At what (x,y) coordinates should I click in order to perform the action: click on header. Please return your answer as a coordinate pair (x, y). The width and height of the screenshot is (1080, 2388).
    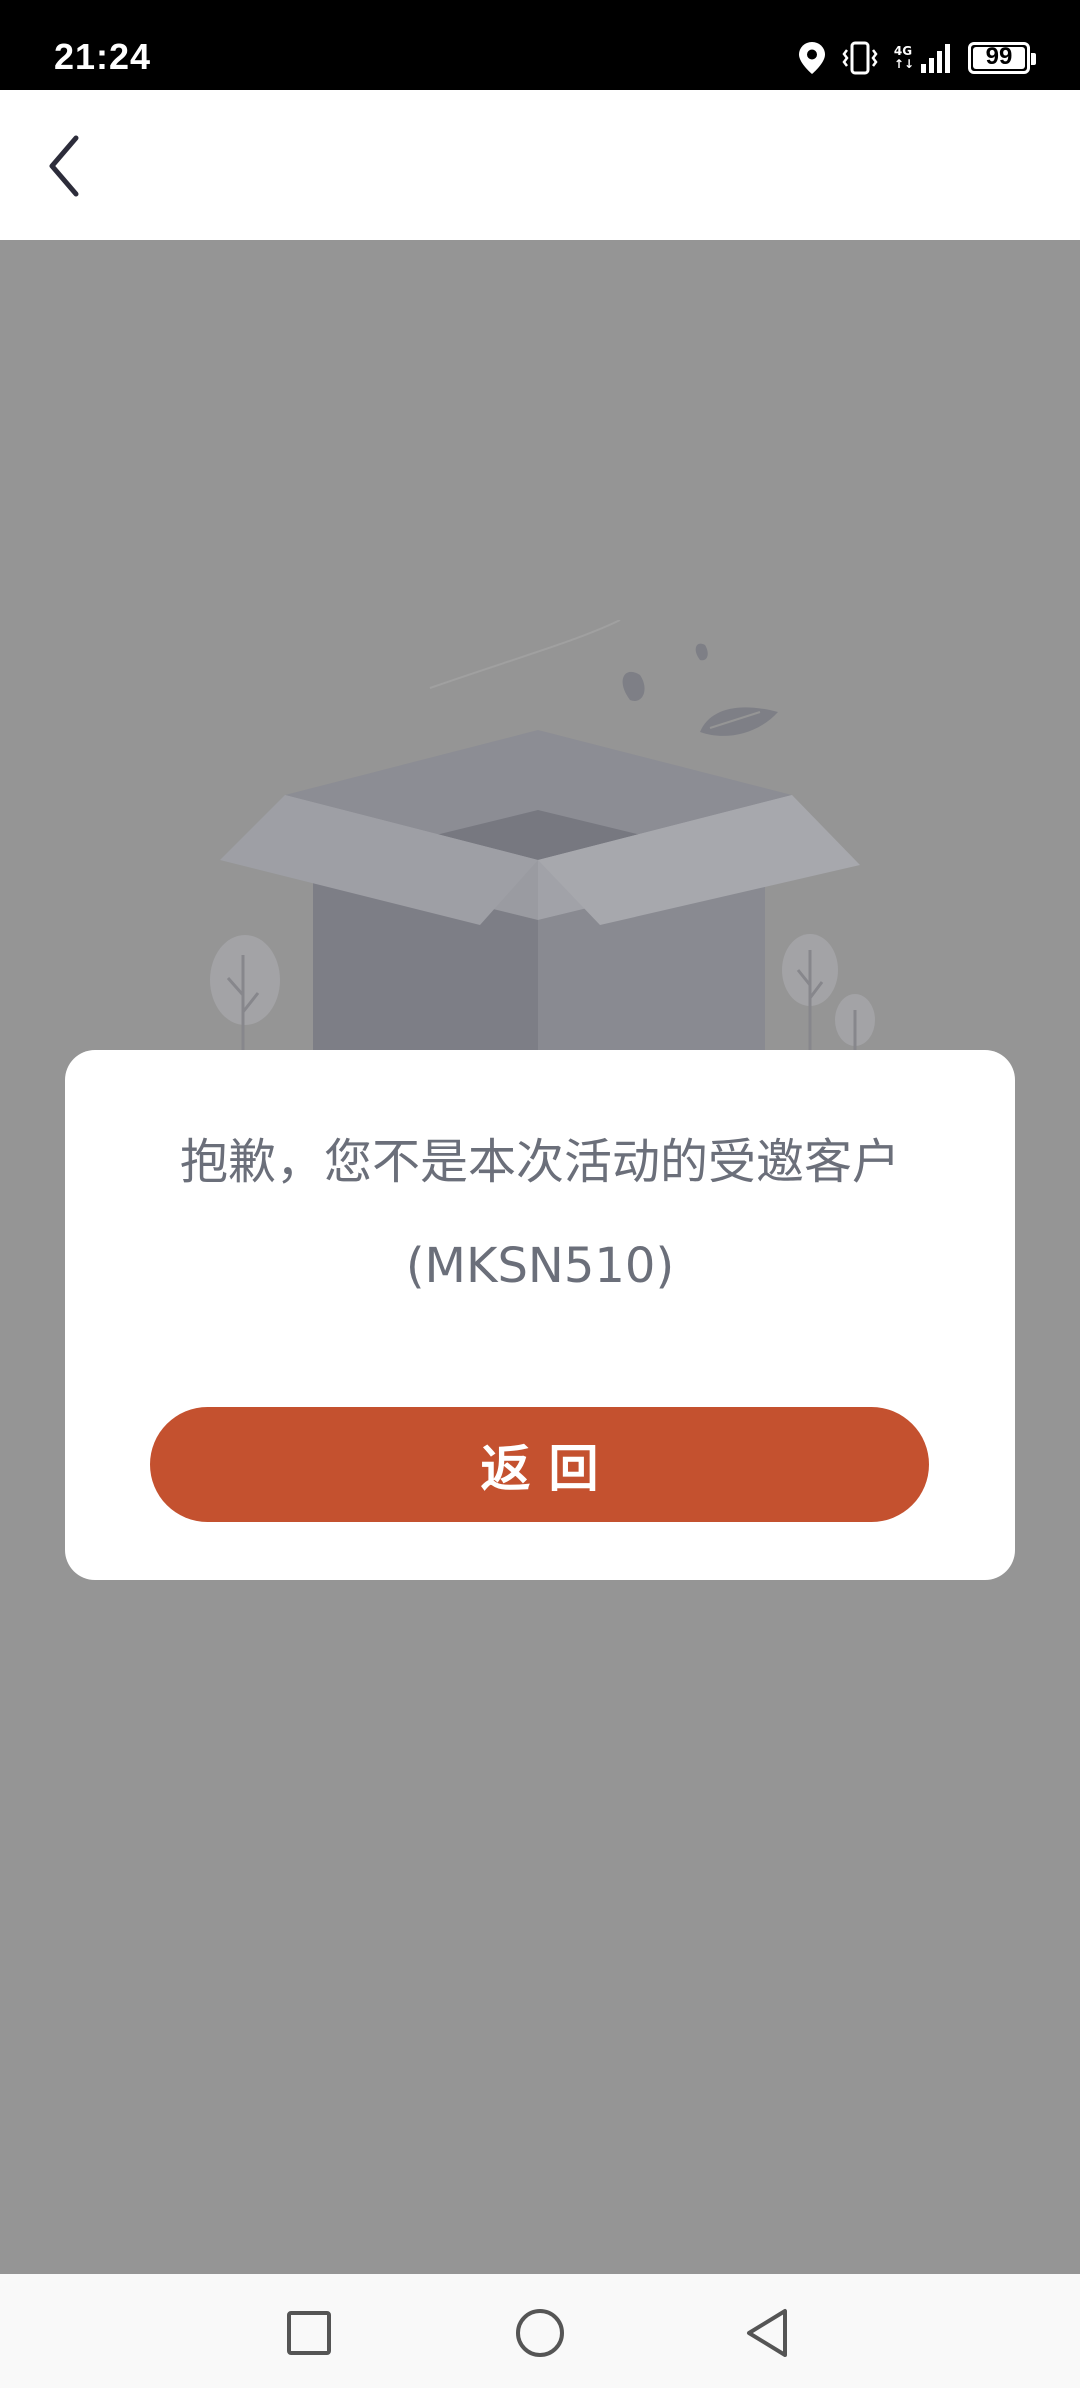
    Looking at the image, I should click on (540, 165).